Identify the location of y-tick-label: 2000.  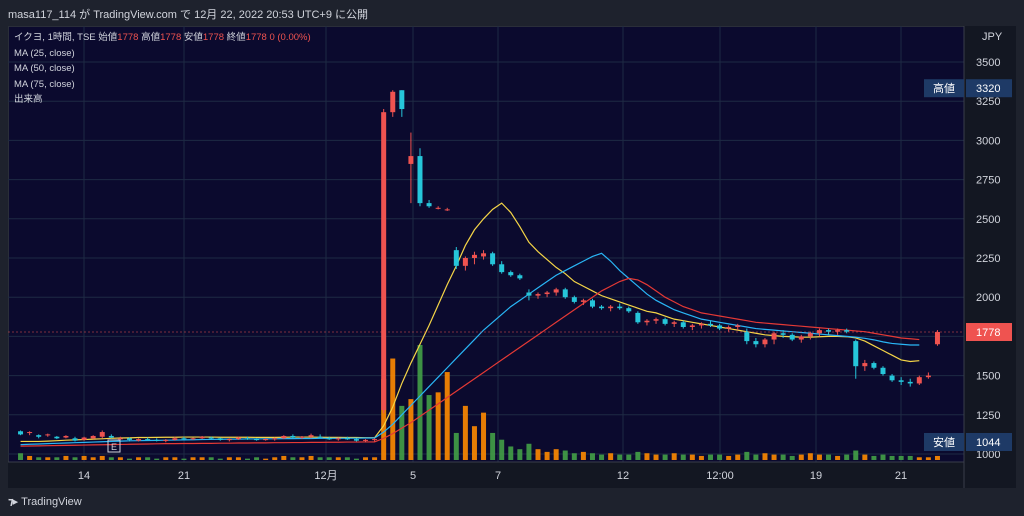
(988, 298).